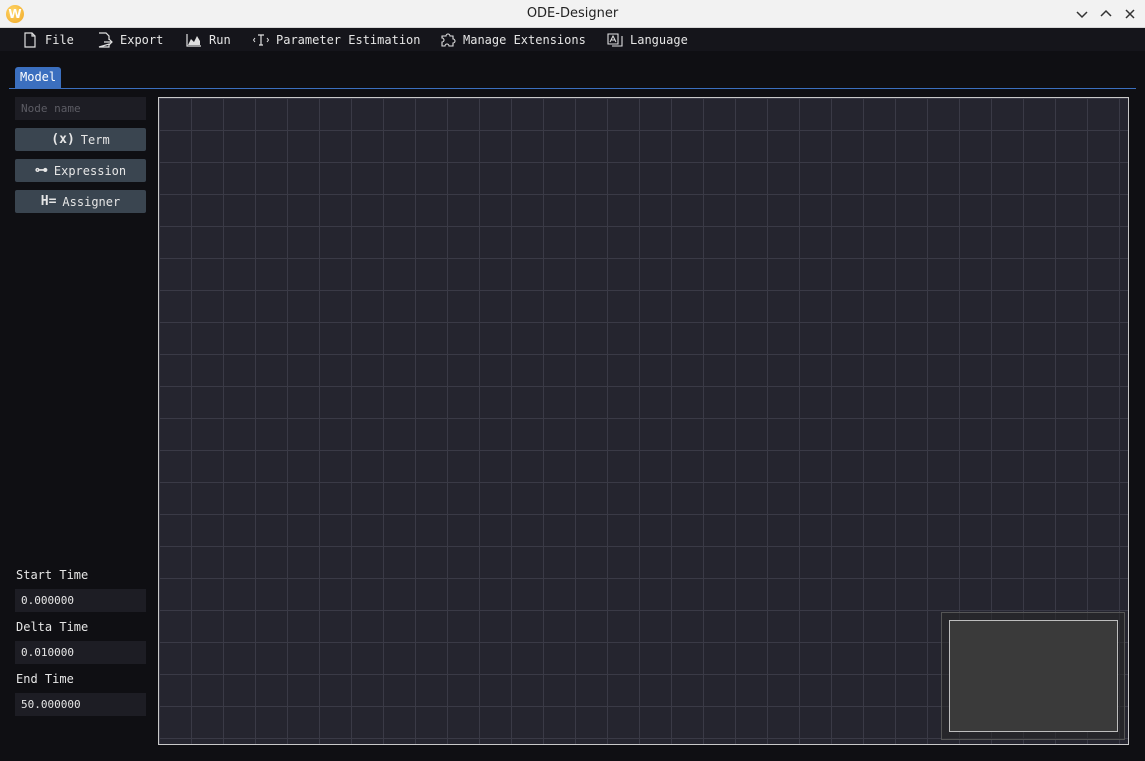  What do you see at coordinates (38, 77) in the screenshot?
I see `tab-model: Model` at bounding box center [38, 77].